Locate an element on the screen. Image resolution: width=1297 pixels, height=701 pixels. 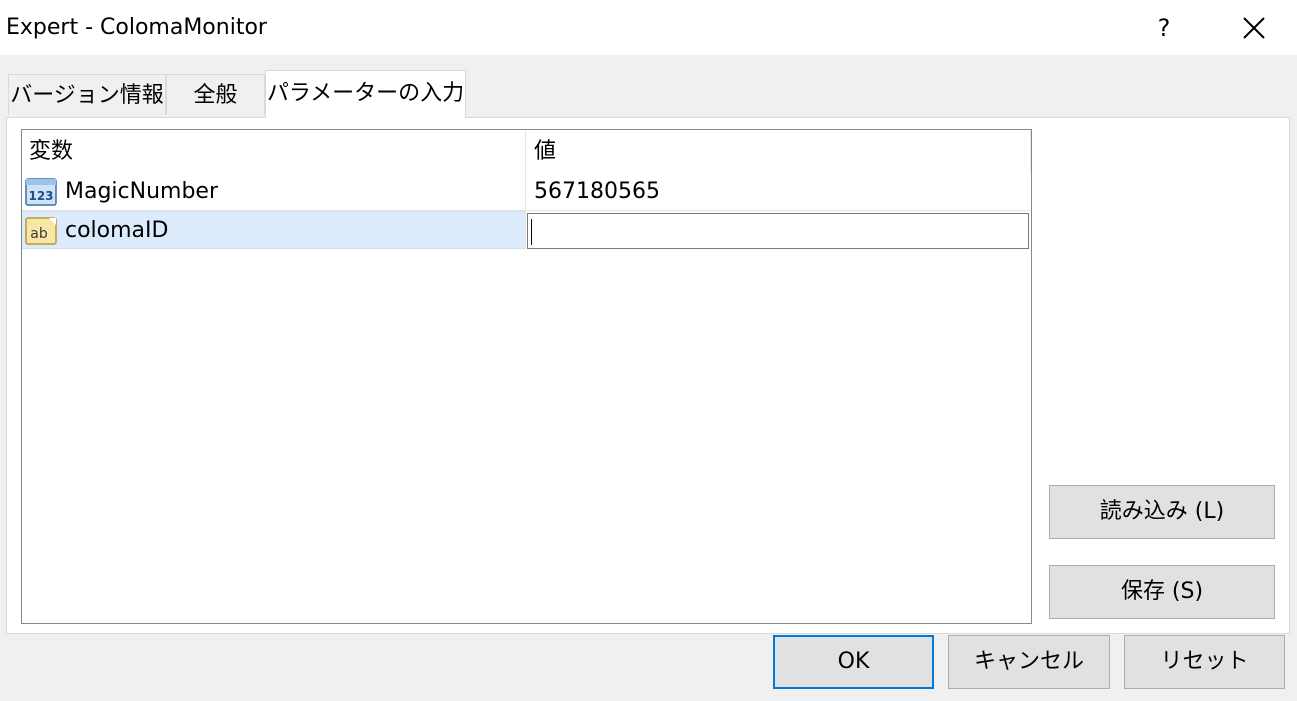
column-header-value: 値 is located at coordinates (778, 151).